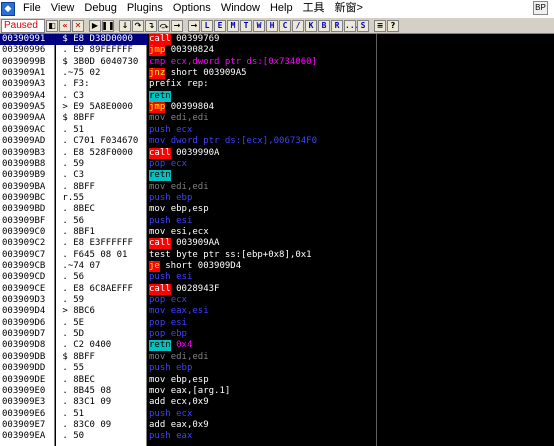 This screenshot has height=446, width=554. I want to click on instruction-address: 003909DE, so click(27, 380).